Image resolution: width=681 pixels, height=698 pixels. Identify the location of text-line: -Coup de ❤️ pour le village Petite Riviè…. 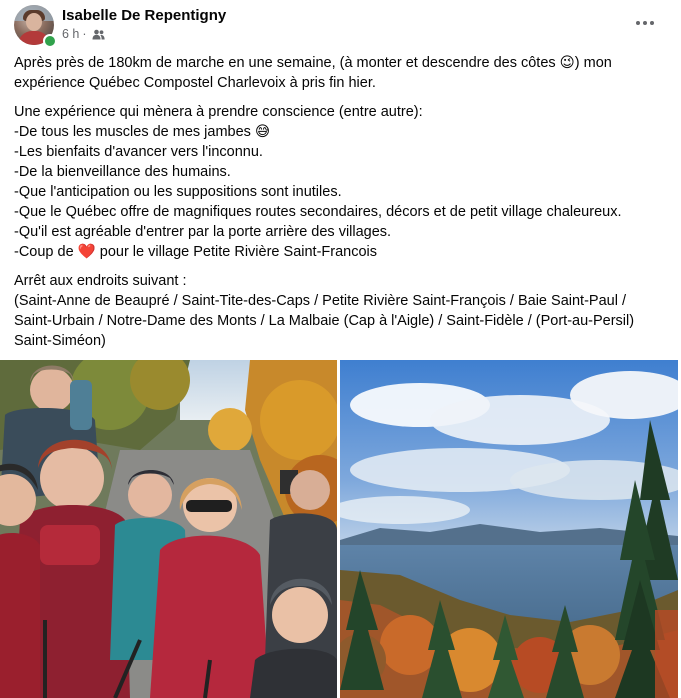
(195, 252).